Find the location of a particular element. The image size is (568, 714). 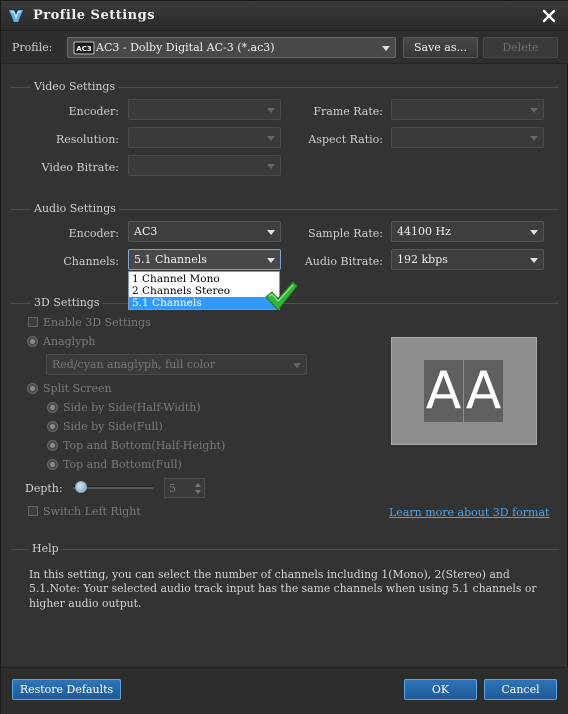

split-screen-label: Split Screen is located at coordinates (77, 388).